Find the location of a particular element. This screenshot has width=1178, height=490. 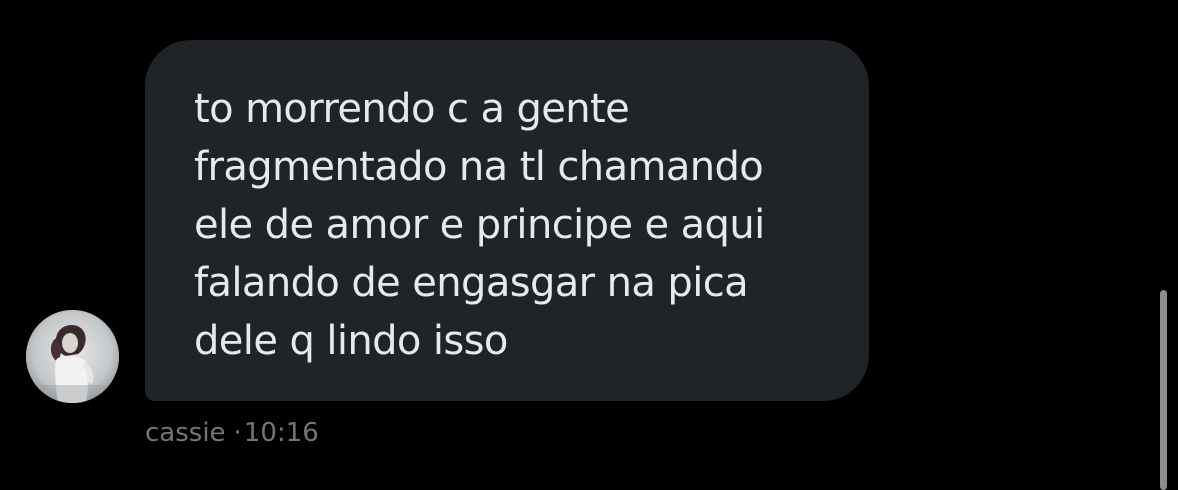

profile-photo-icon is located at coordinates (72, 356).